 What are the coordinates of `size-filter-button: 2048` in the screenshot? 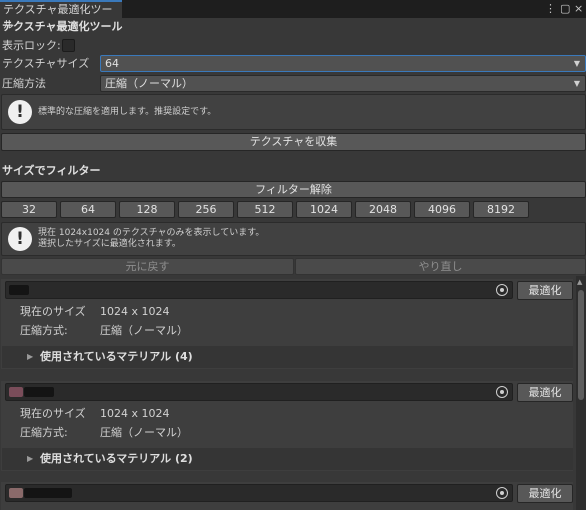 It's located at (383, 209).